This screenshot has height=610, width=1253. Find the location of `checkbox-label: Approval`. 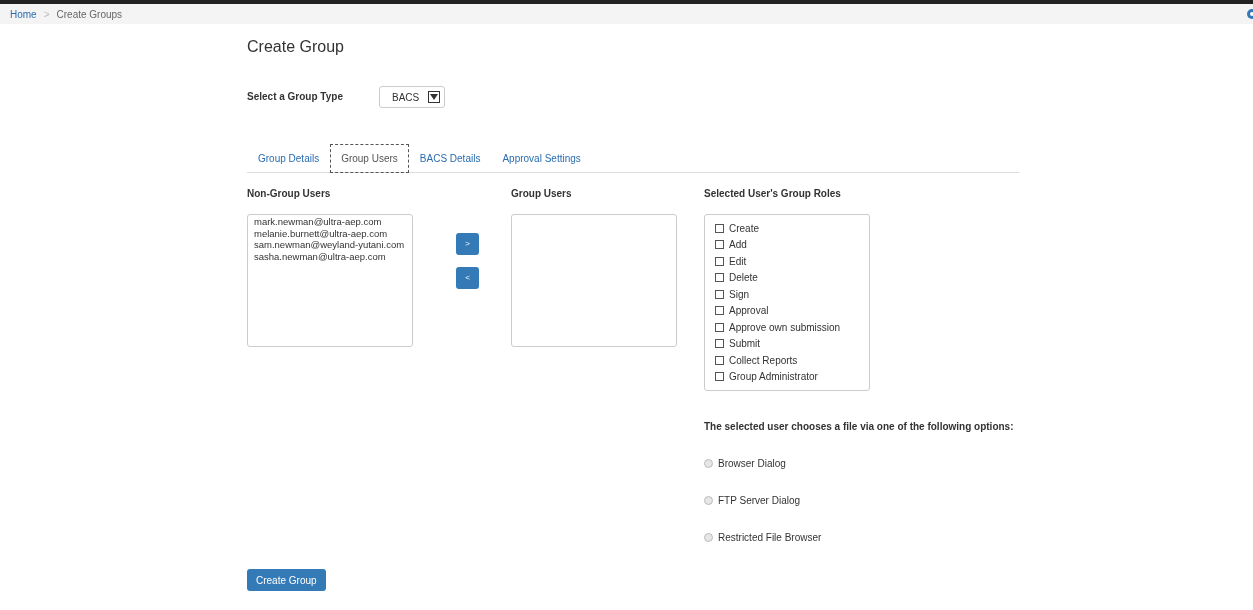

checkbox-label: Approval is located at coordinates (749, 311).